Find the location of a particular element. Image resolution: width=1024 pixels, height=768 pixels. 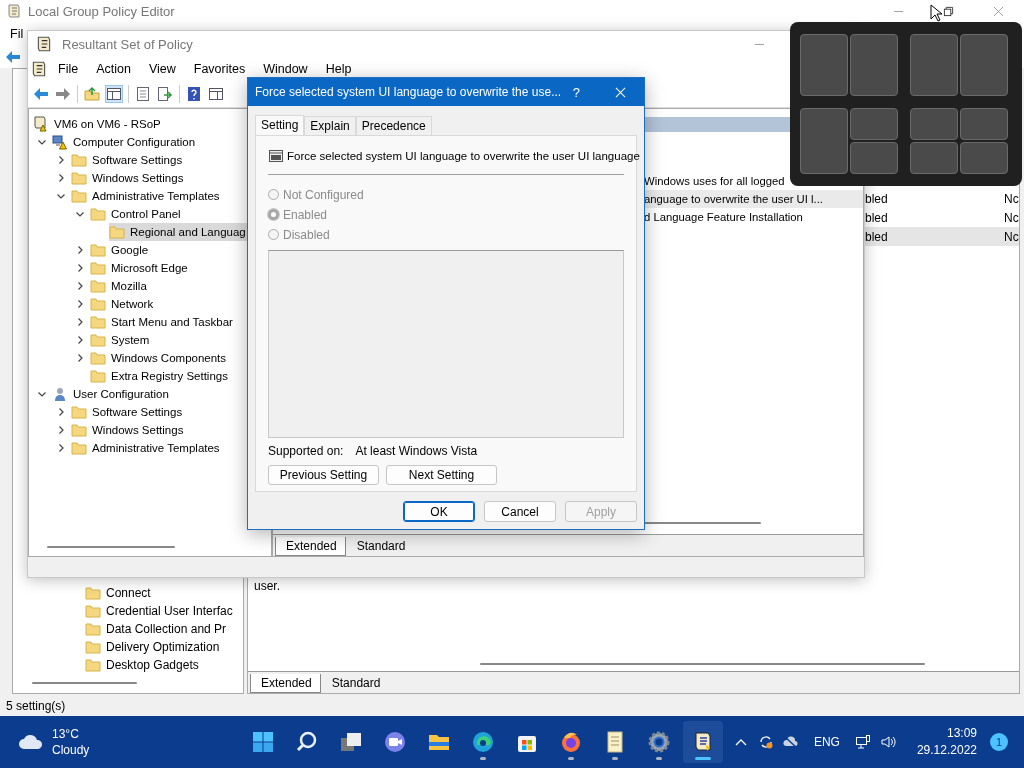

restore-icon is located at coordinates (948, 11).